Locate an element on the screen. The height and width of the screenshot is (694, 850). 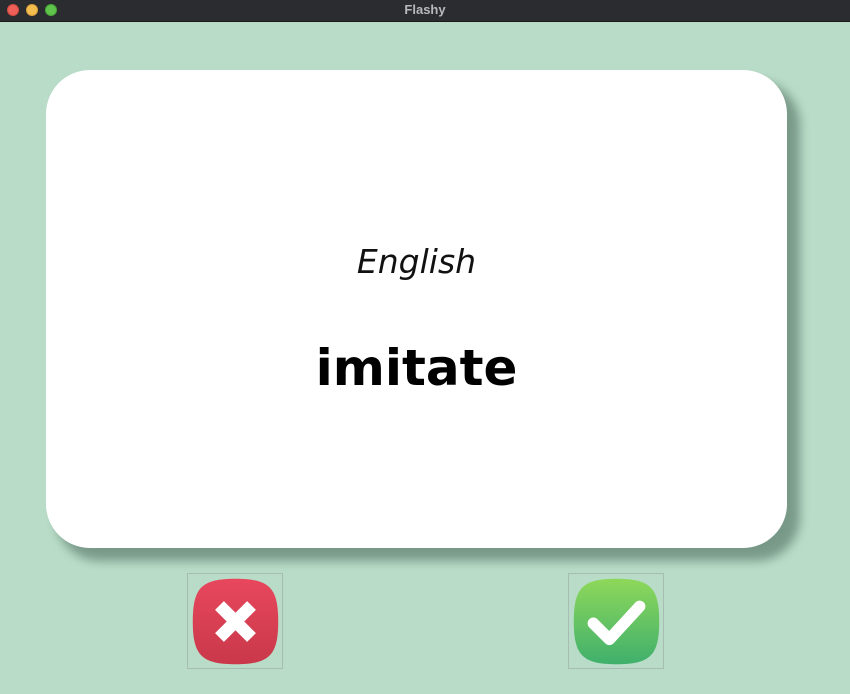
checkmark-icon is located at coordinates (616, 621).